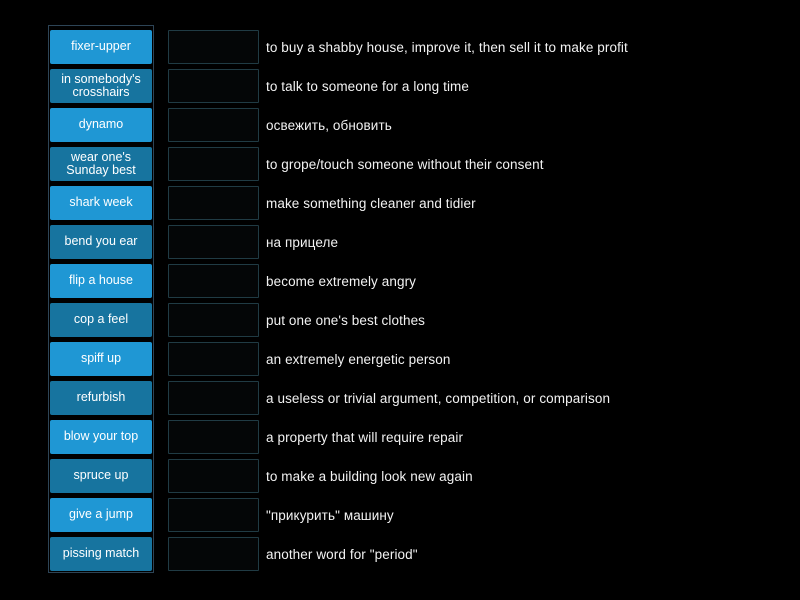 Image resolution: width=800 pixels, height=600 pixels. I want to click on definition-label: to talk to someone for a long time, so click(368, 86).